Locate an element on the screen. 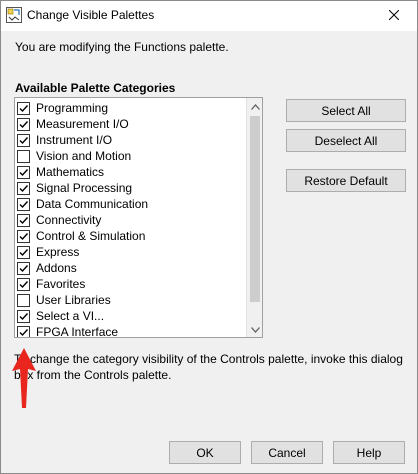 This screenshot has width=418, height=474. title-bar: Change Visible Palettes is located at coordinates (209, 16).